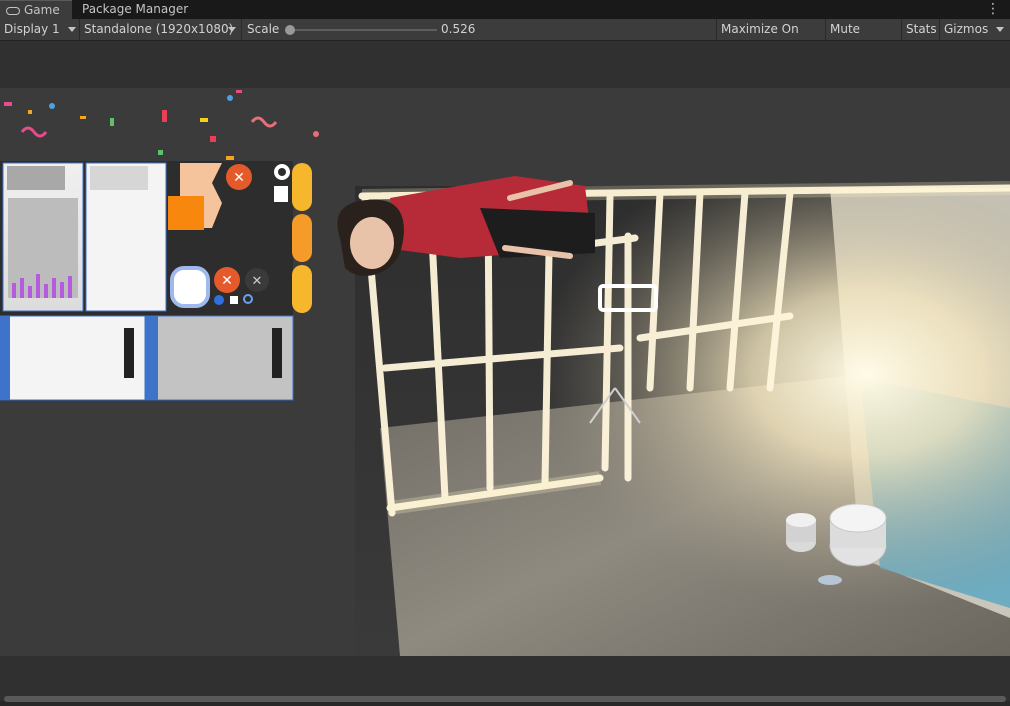  Describe the element at coordinates (363, 30) in the screenshot. I see `scale-slider-track` at that location.